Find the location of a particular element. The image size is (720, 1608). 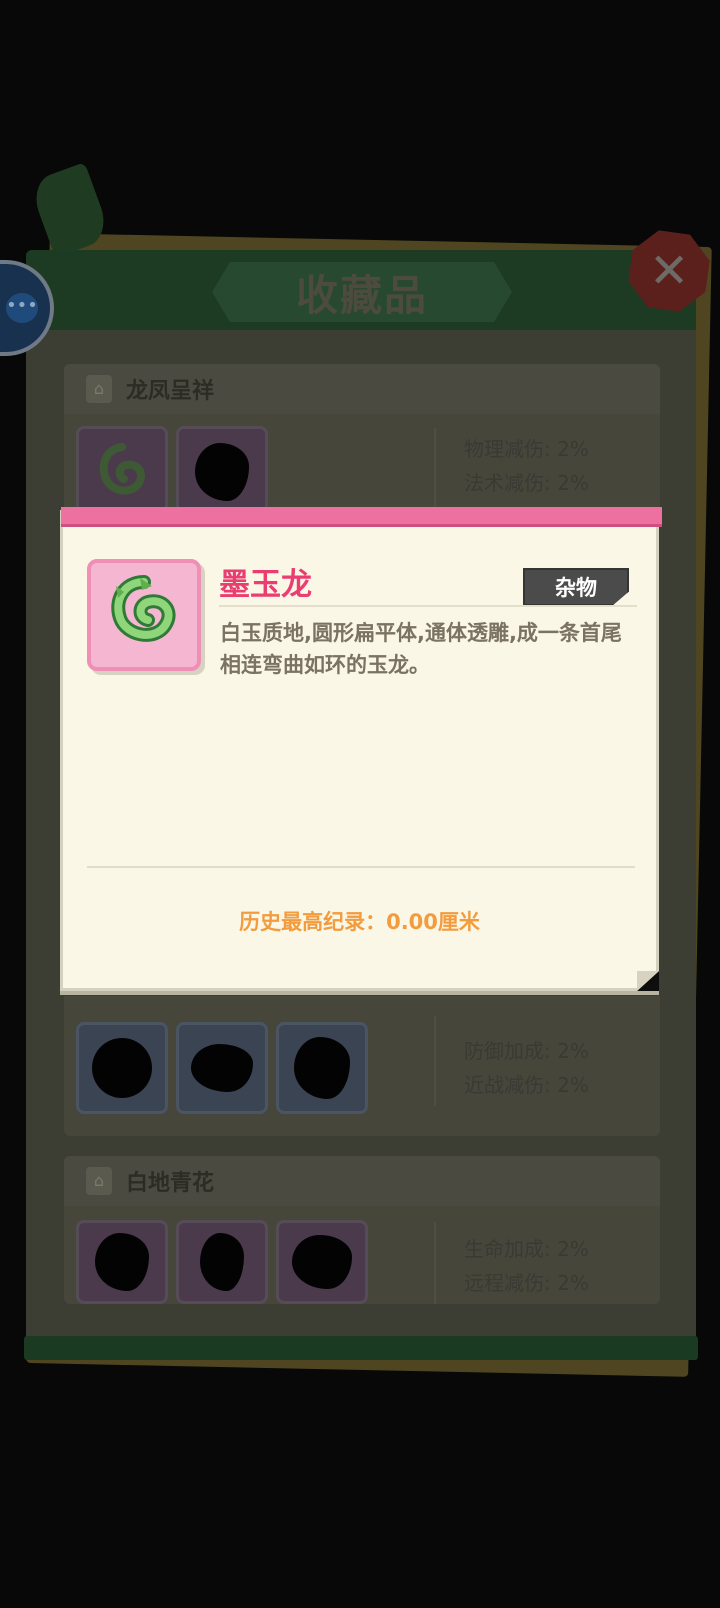

section-name: 白地青花 is located at coordinates (170, 1183).